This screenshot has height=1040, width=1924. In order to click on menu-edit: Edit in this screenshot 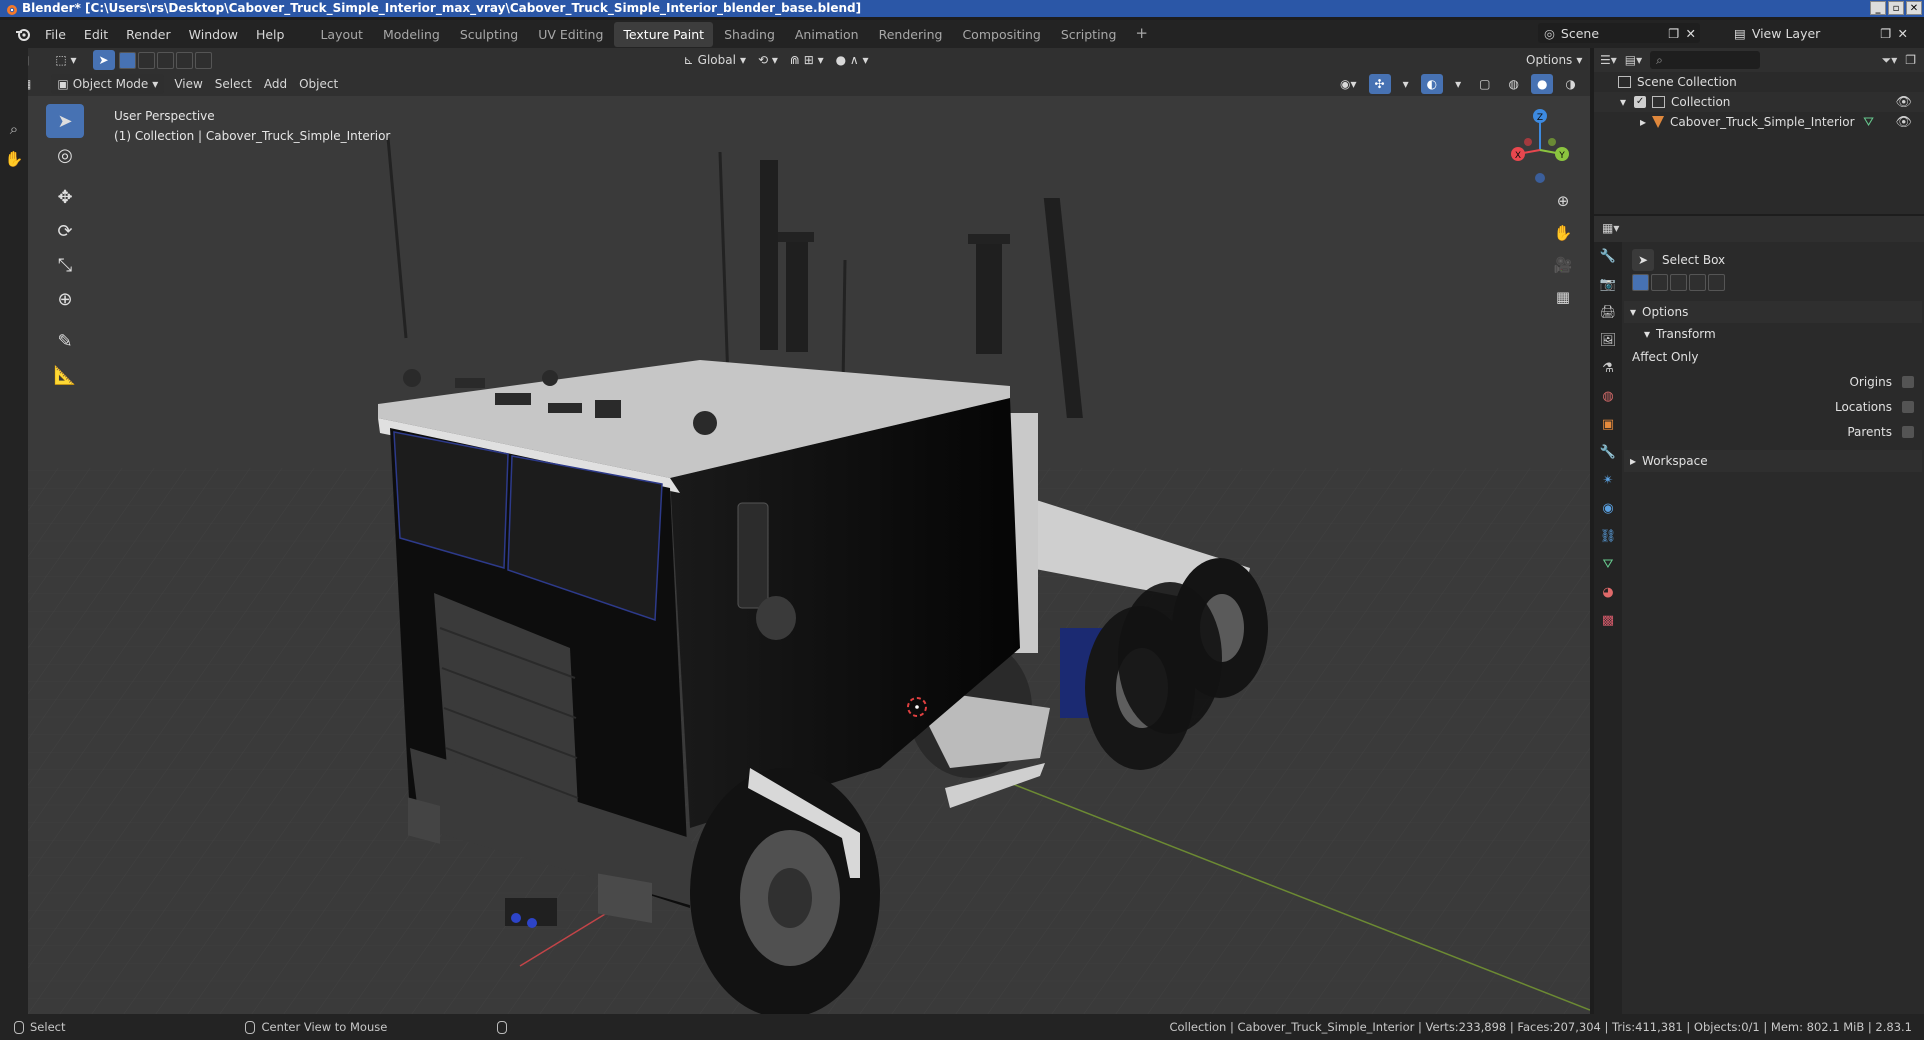, I will do `click(96, 34)`.